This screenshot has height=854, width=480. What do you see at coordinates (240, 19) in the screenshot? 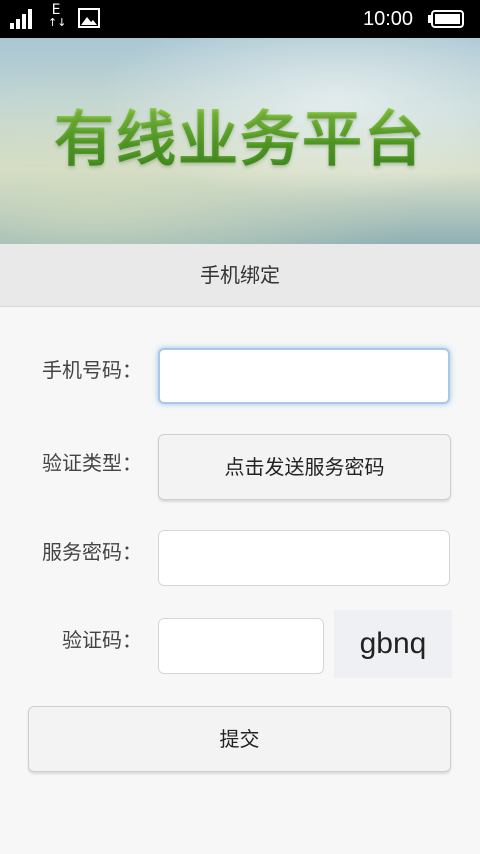
I see `status-bar: E ↑↓ 10:00` at bounding box center [240, 19].